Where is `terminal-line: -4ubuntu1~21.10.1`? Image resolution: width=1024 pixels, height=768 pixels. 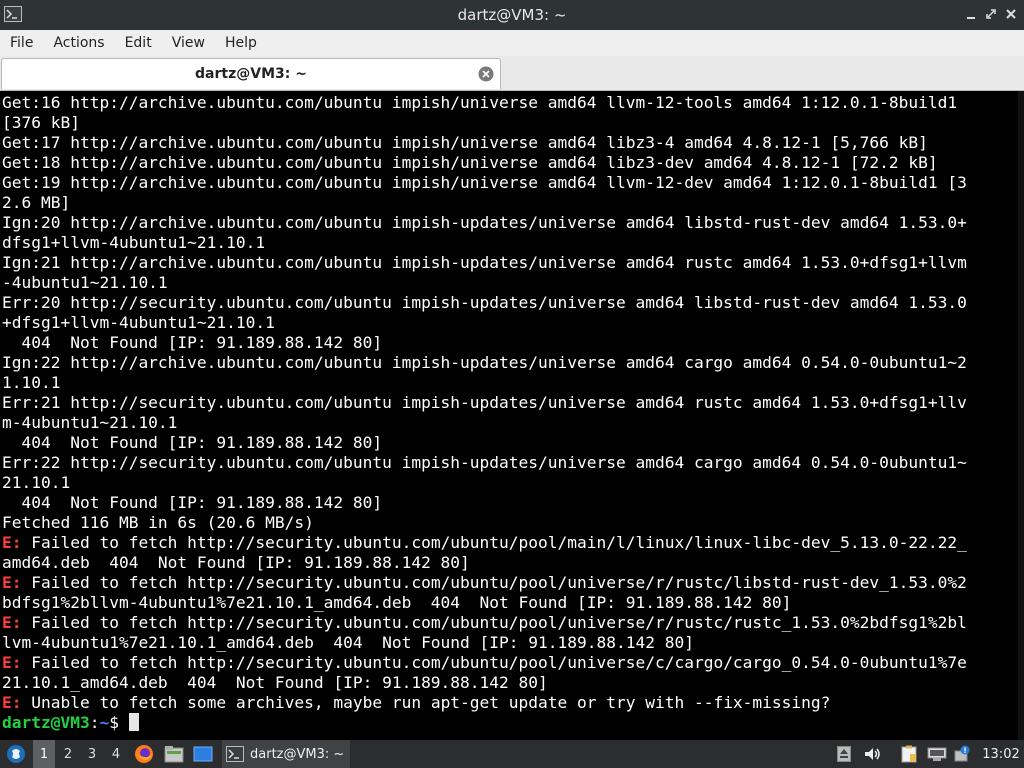 terminal-line: -4ubuntu1~21.10.1 is located at coordinates (513, 283).